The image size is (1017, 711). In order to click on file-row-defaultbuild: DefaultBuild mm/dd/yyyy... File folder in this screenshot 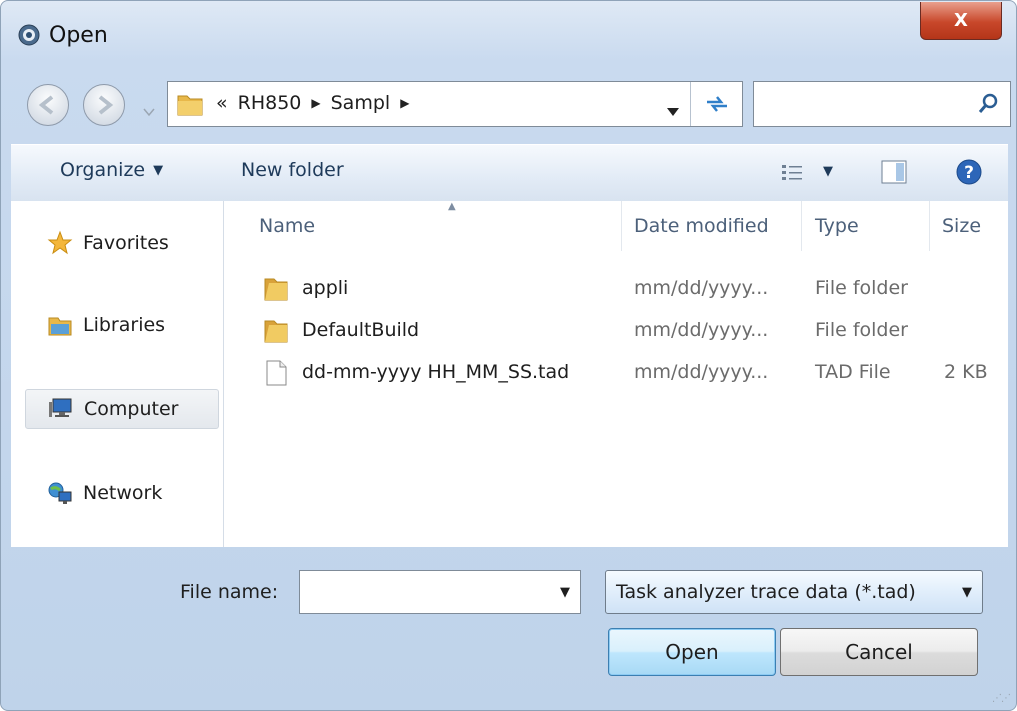, I will do `click(616, 332)`.